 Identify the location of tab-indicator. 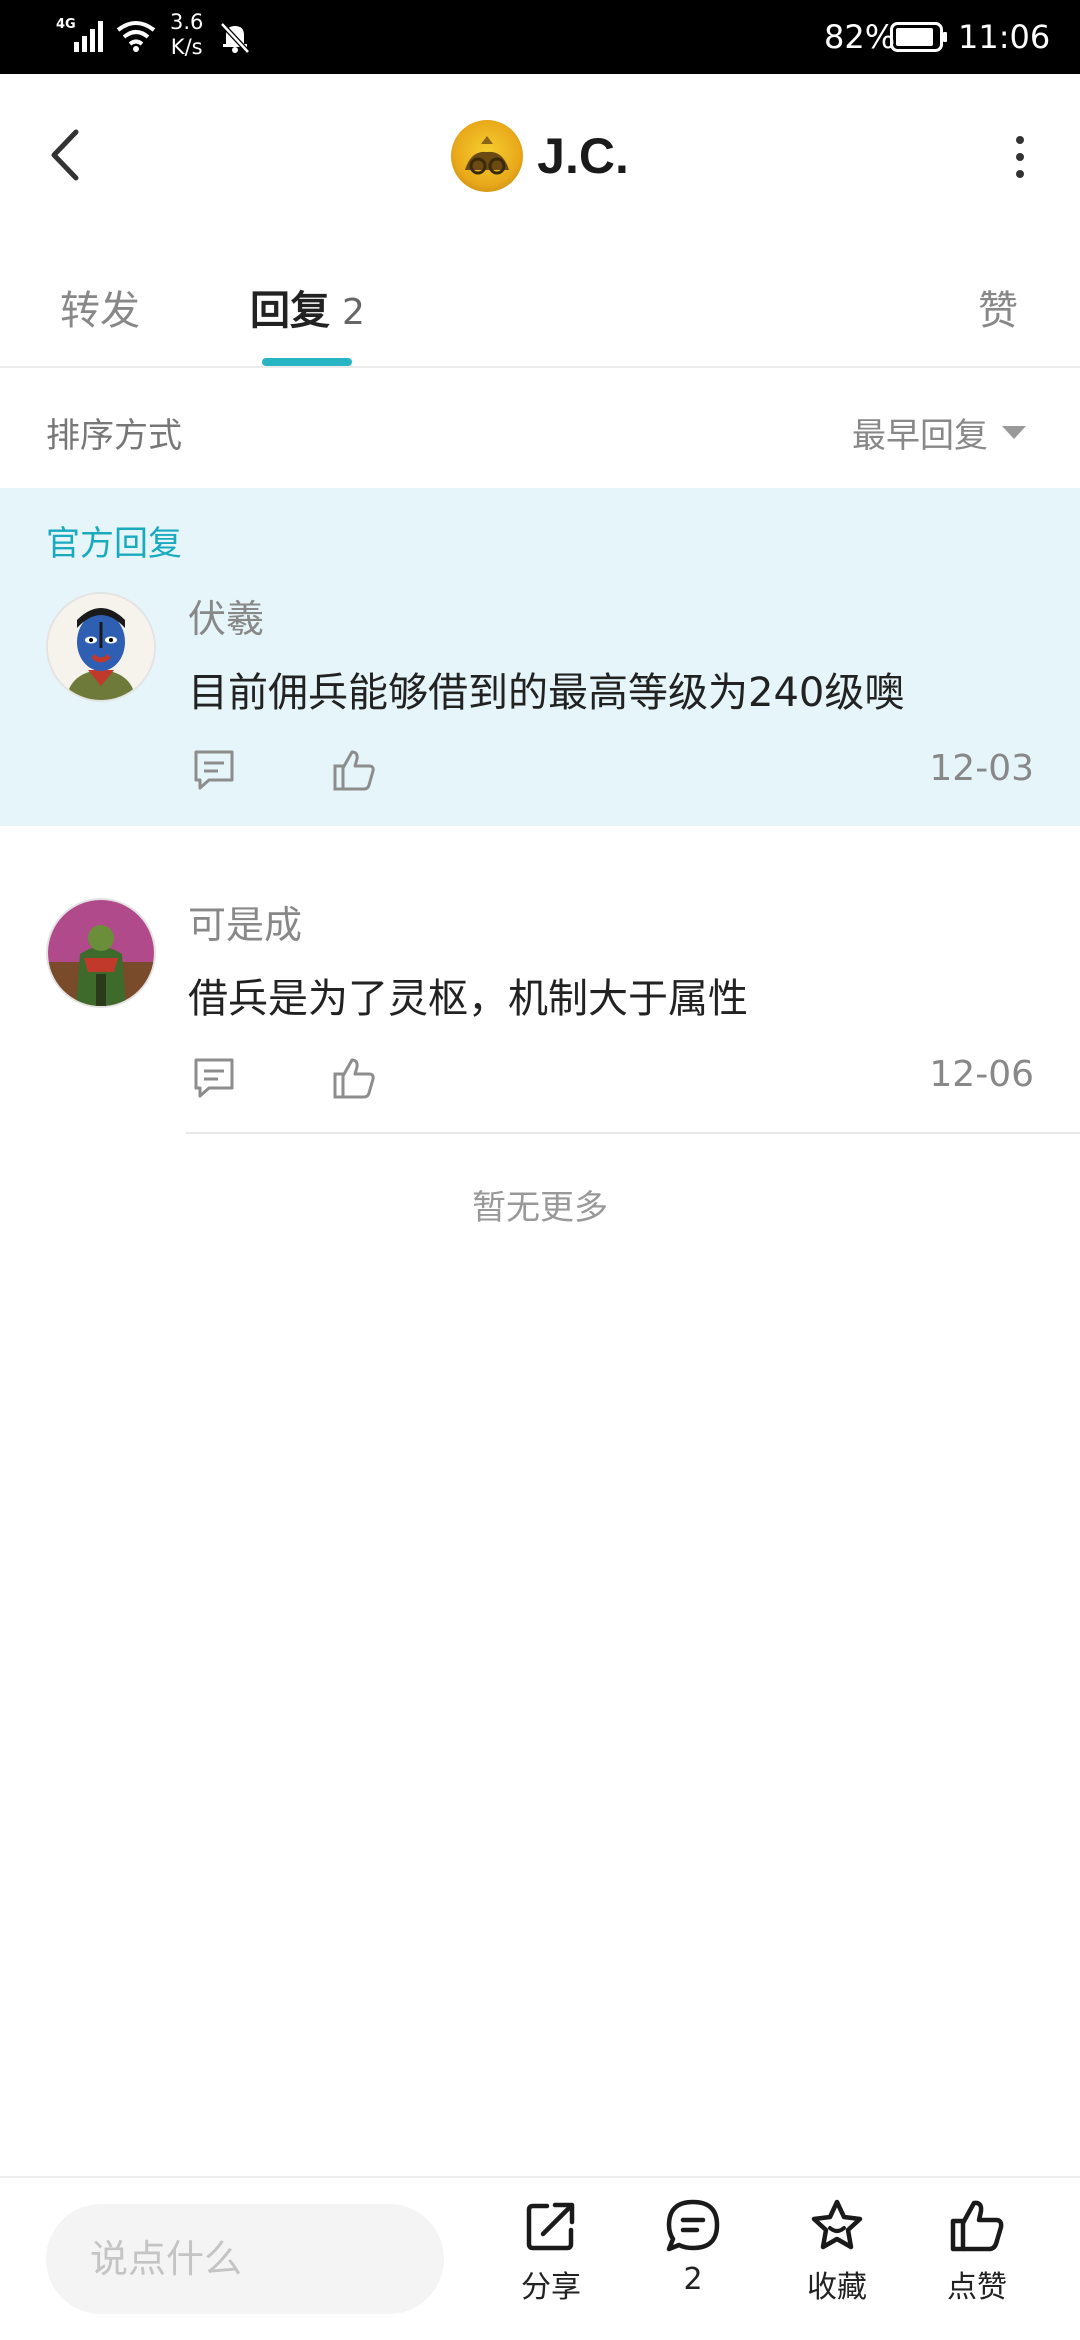
(307, 362).